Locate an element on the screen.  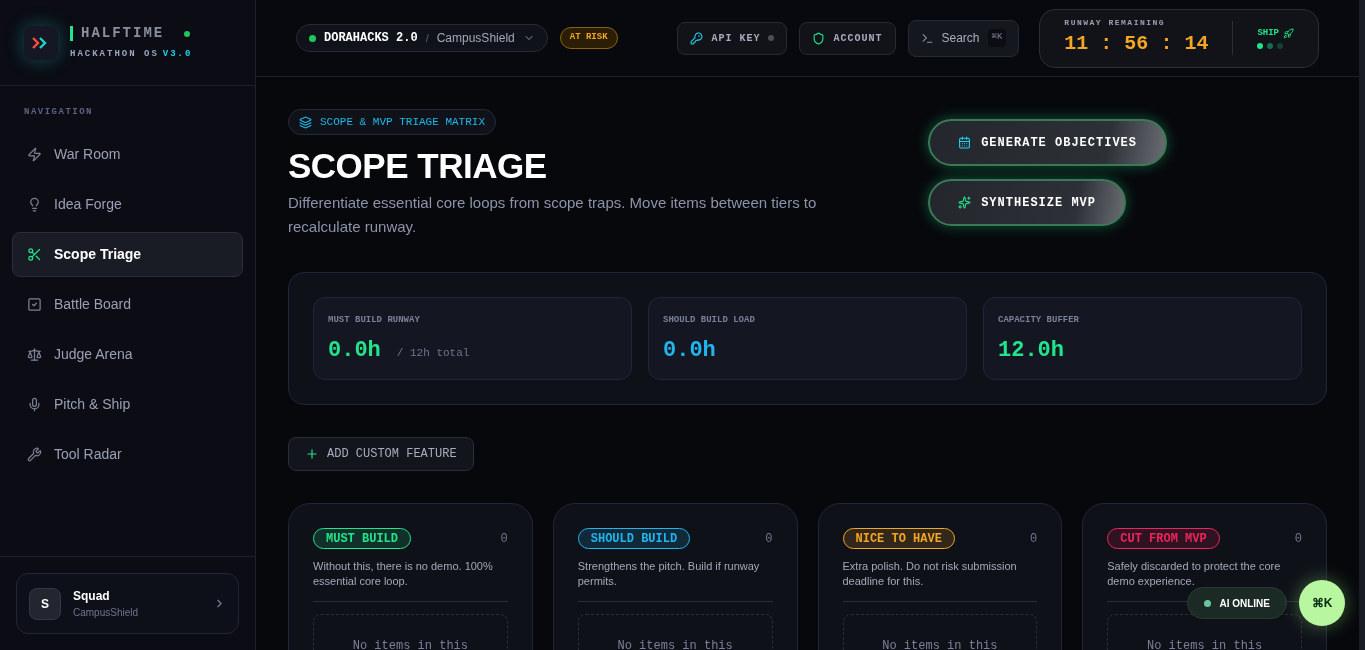
search-button: Search ⌘K is located at coordinates (963, 38).